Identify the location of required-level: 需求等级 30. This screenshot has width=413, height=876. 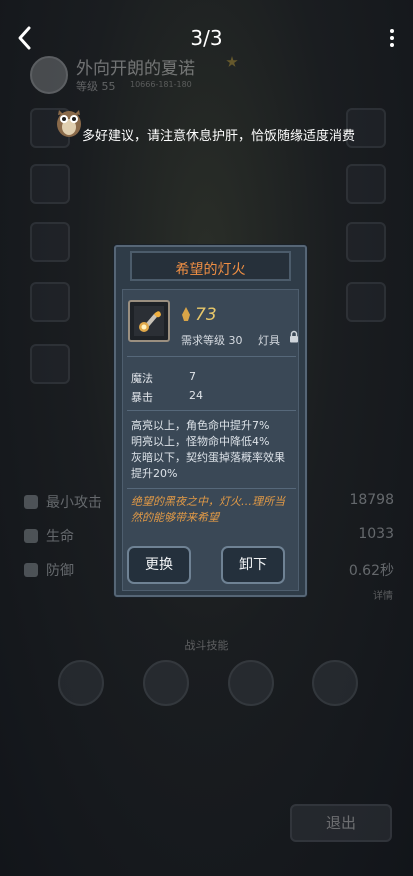
(212, 340).